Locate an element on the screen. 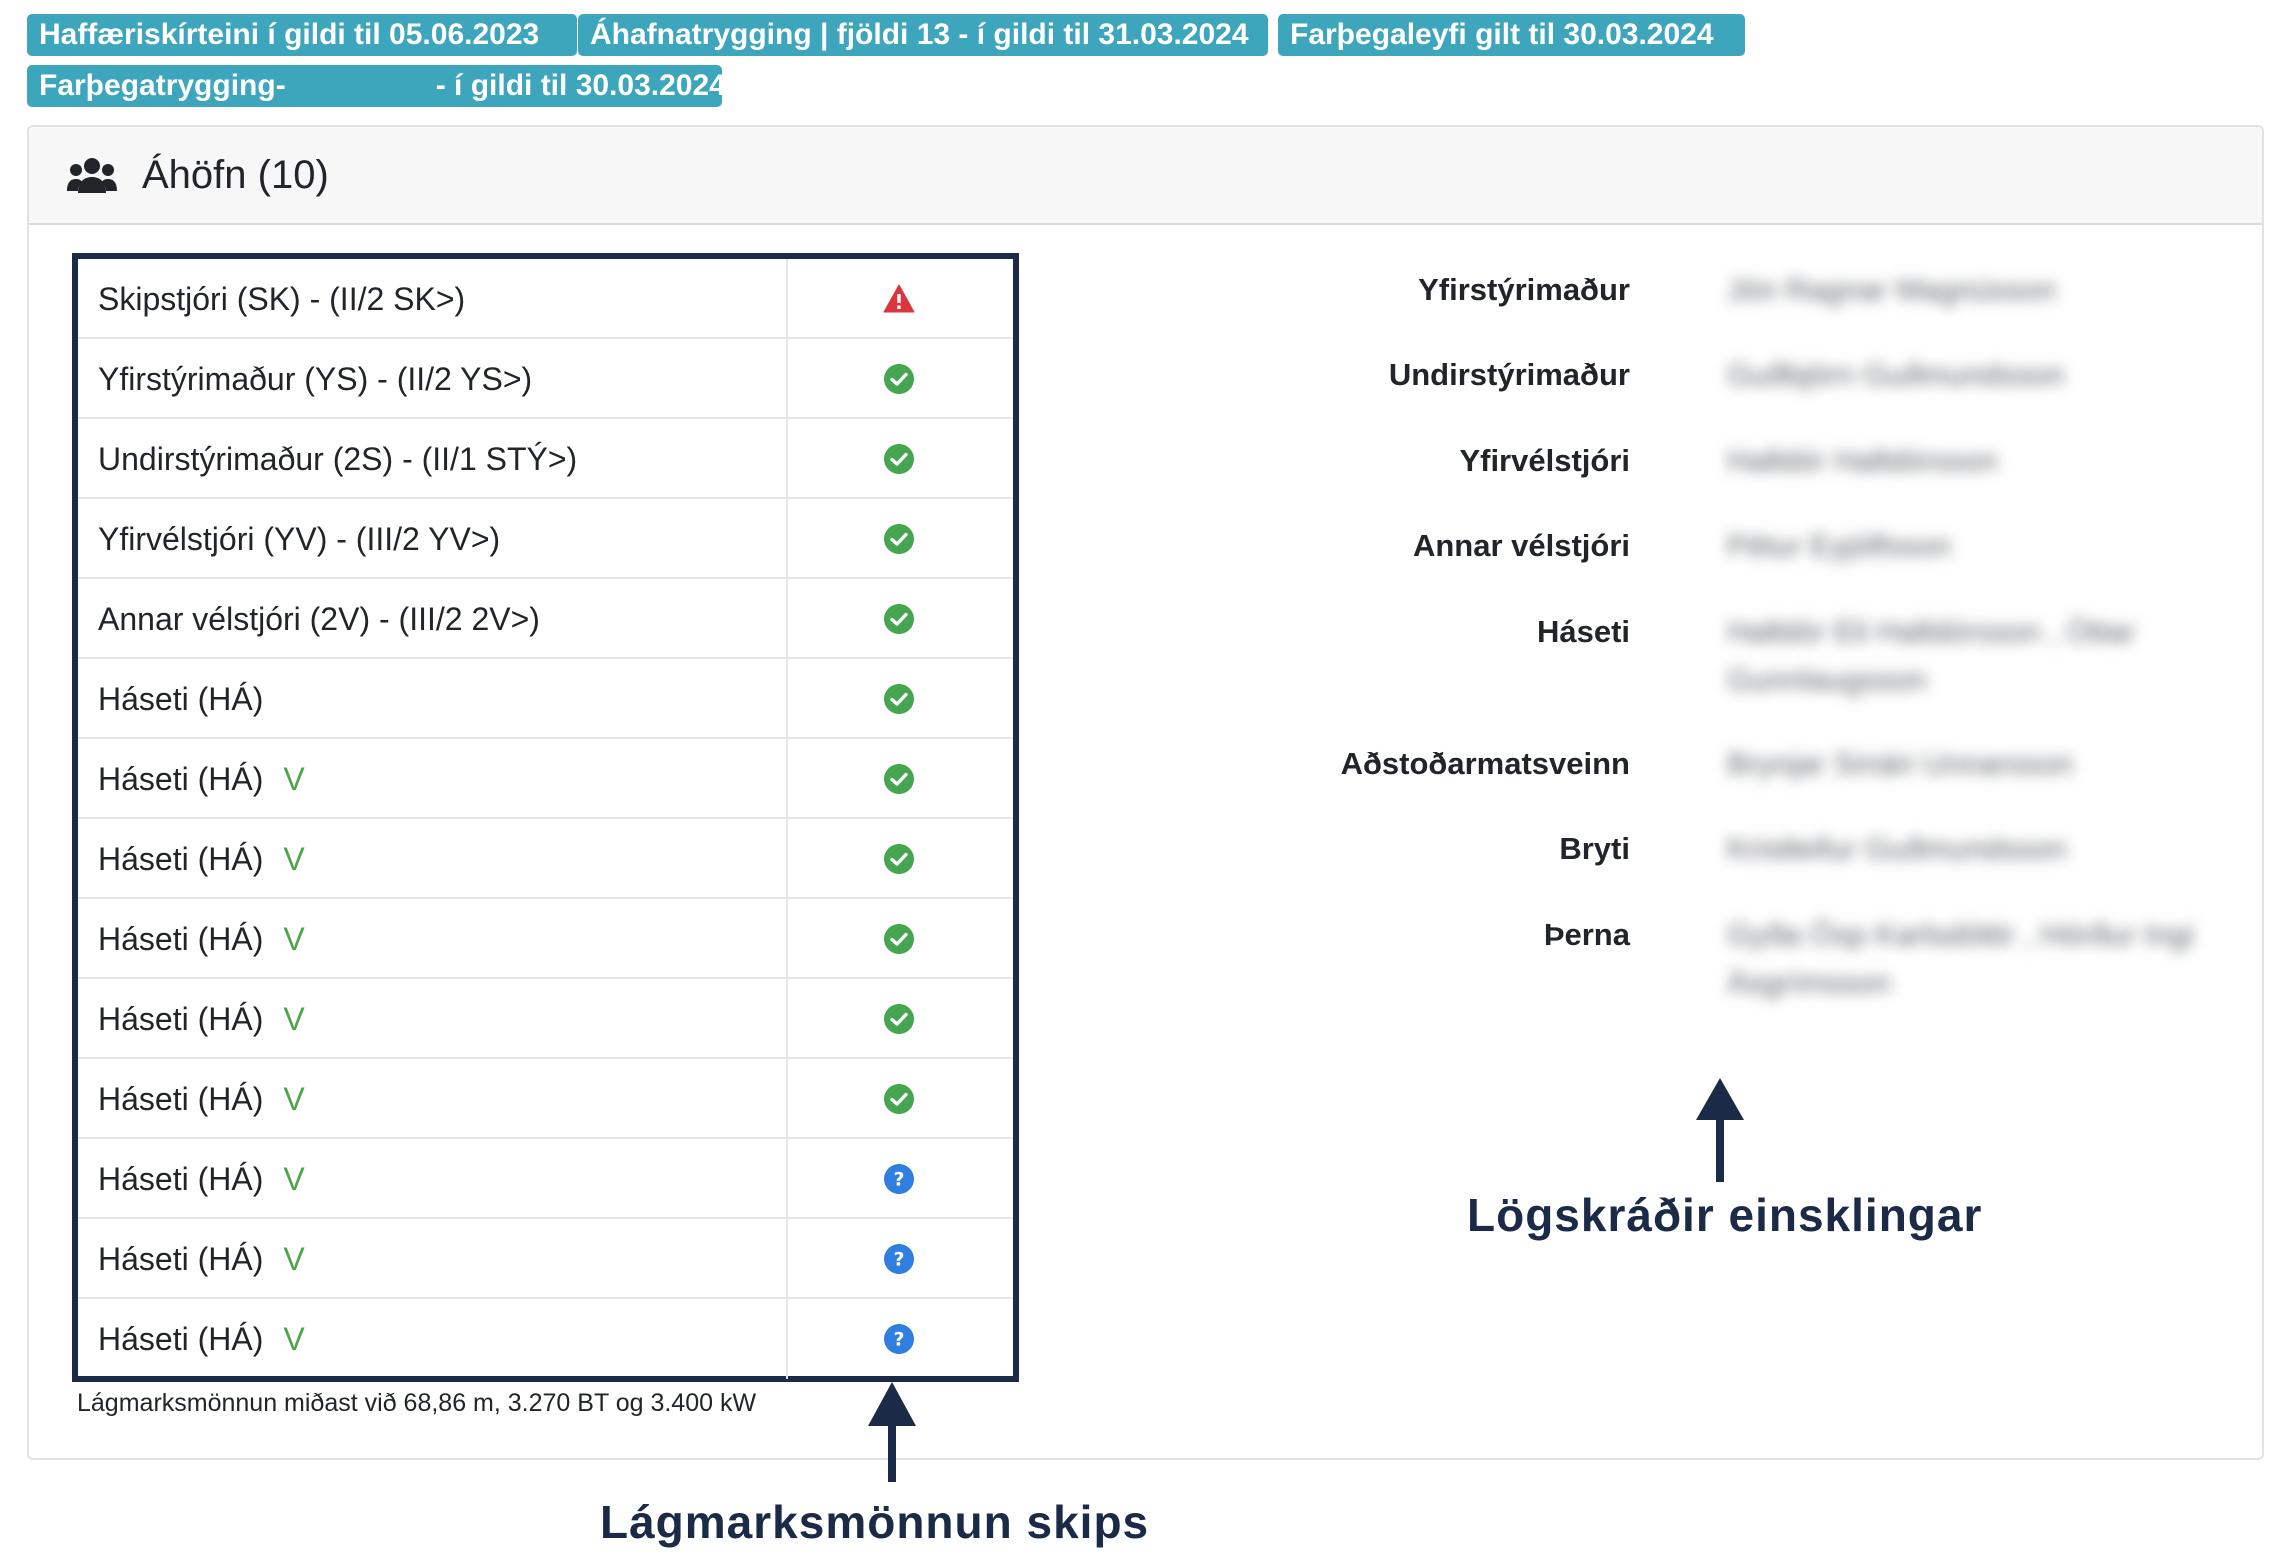  crew-role-text: Yfirvélstjóri (YV) - (III/2 YV>) is located at coordinates (299, 539).